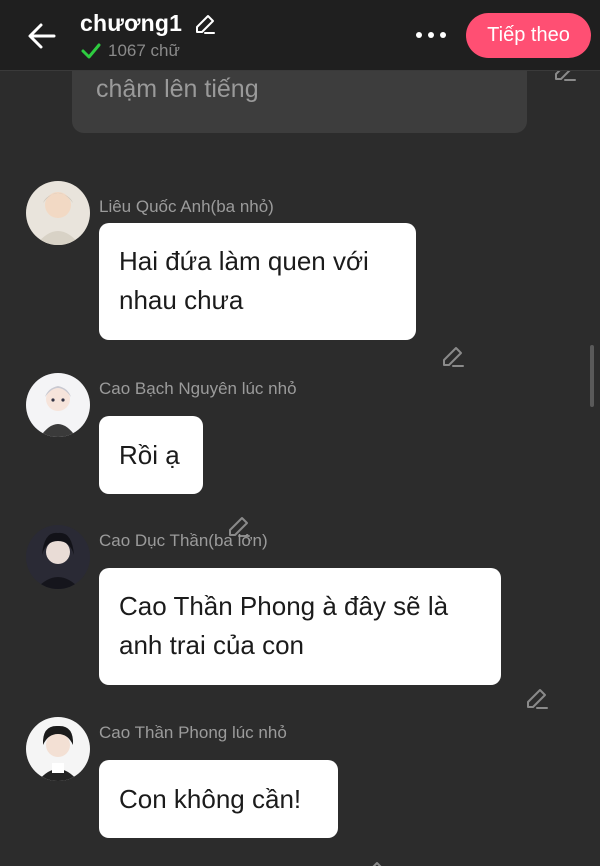 Image resolution: width=600 pixels, height=866 pixels. Describe the element at coordinates (212, 645) in the screenshot. I see `message-line: anh trai của con` at that location.